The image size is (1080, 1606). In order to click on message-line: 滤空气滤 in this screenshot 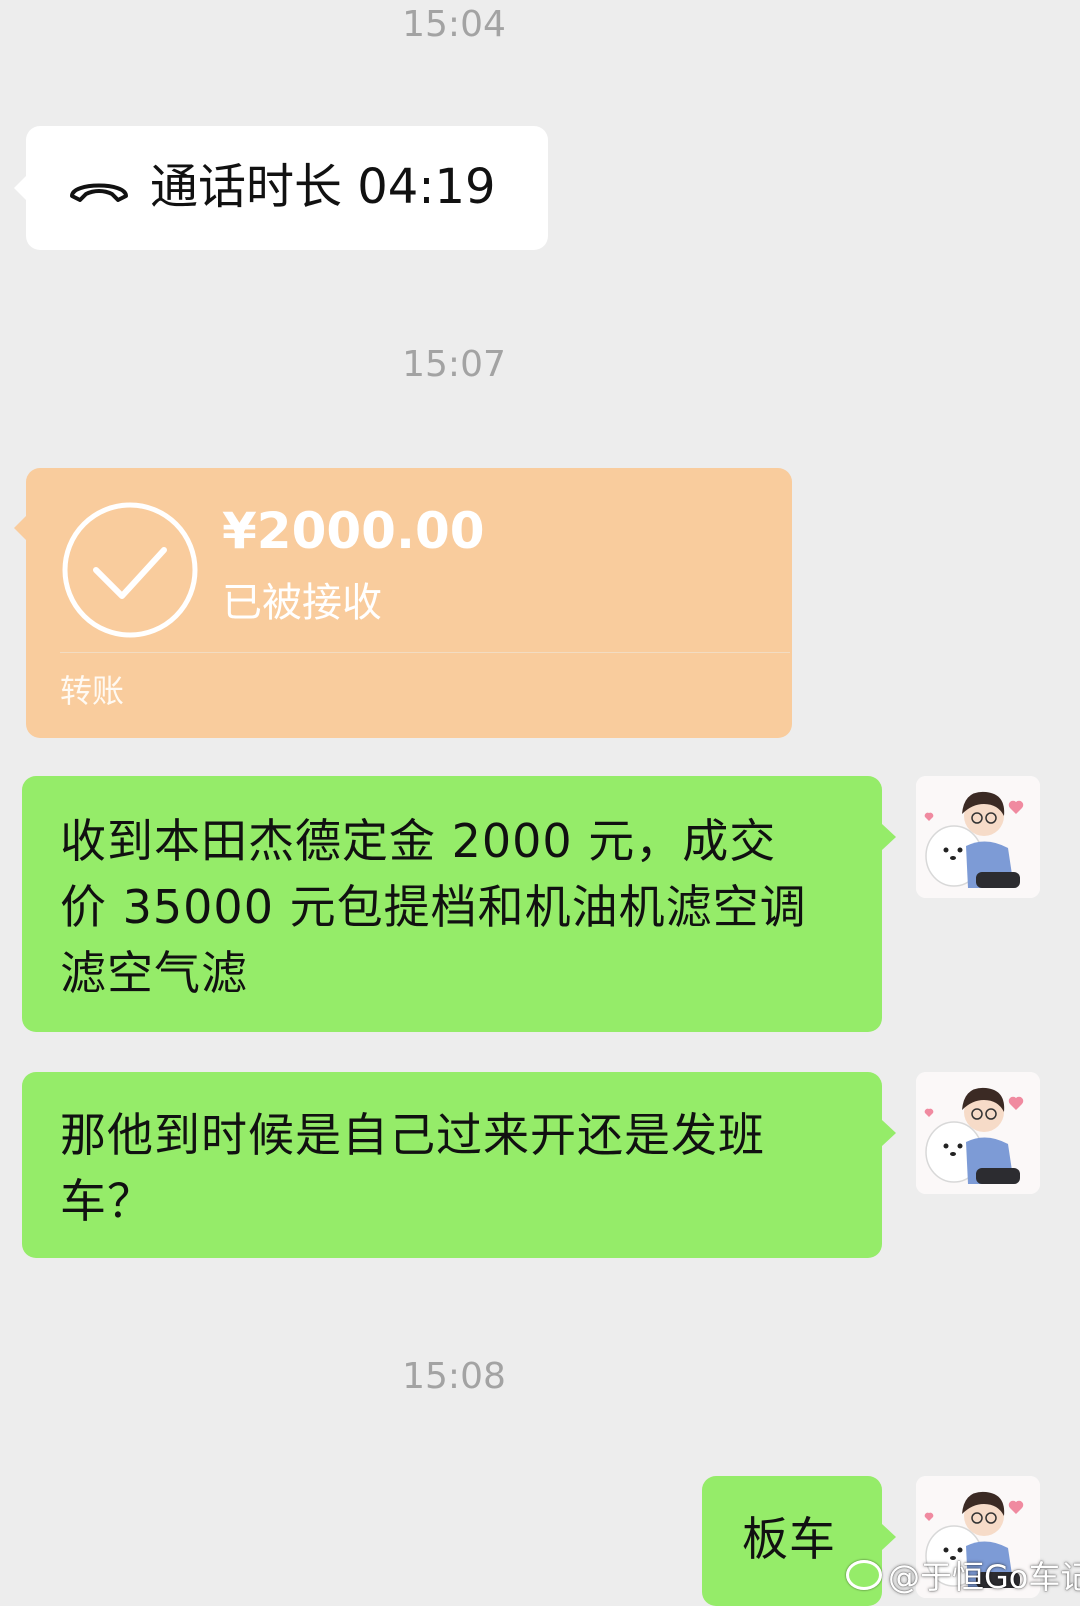, I will do `click(154, 973)`.